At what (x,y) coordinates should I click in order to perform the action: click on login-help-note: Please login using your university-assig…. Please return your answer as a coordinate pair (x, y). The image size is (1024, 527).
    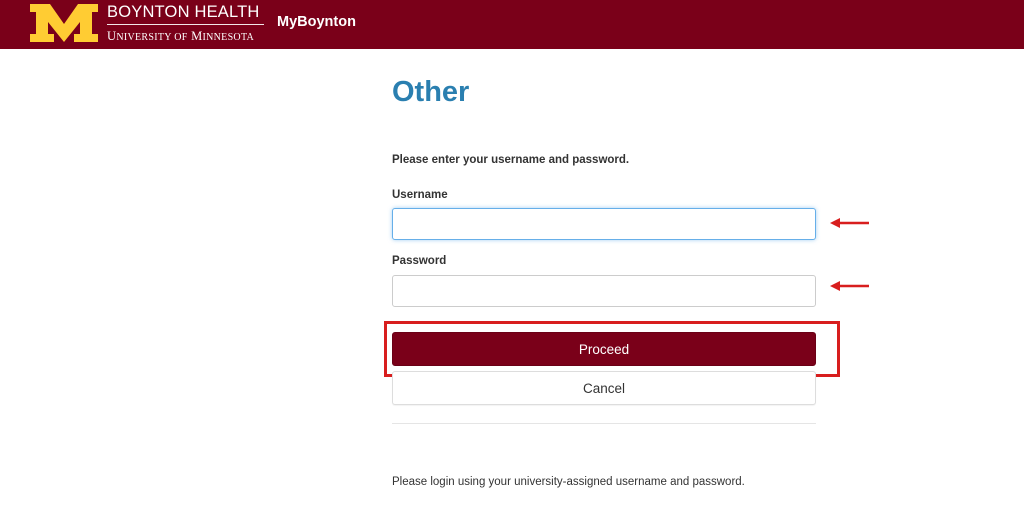
    Looking at the image, I should click on (568, 482).